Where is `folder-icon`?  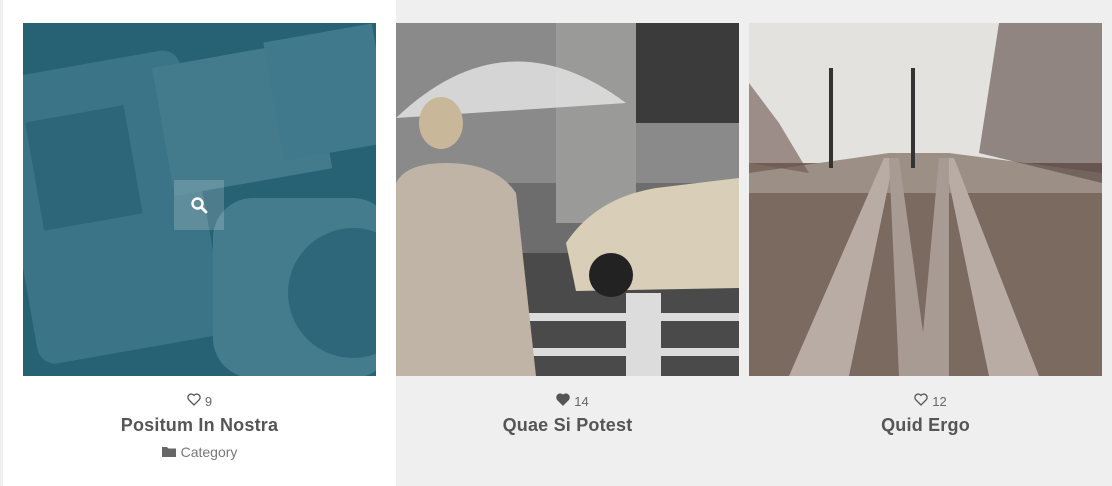 folder-icon is located at coordinates (168, 452).